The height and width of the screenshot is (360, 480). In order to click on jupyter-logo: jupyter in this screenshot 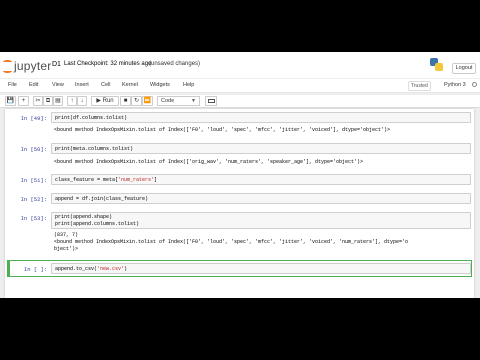, I will do `click(27, 66)`.